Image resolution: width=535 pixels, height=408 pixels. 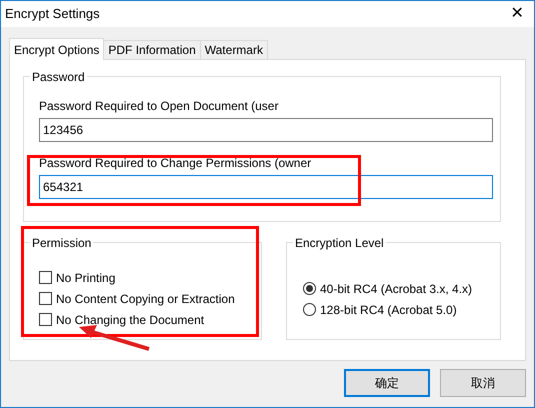 I want to click on password-field: 654321, so click(x=266, y=187).